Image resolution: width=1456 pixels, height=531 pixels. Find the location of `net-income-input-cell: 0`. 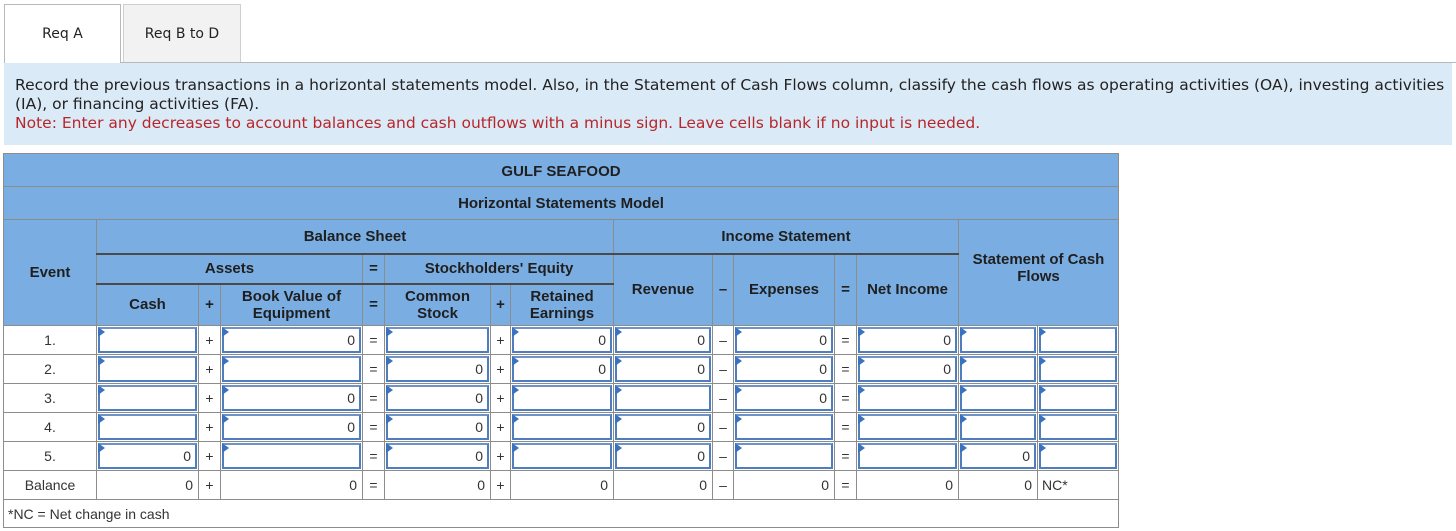

net-income-input-cell: 0 is located at coordinates (907, 369).